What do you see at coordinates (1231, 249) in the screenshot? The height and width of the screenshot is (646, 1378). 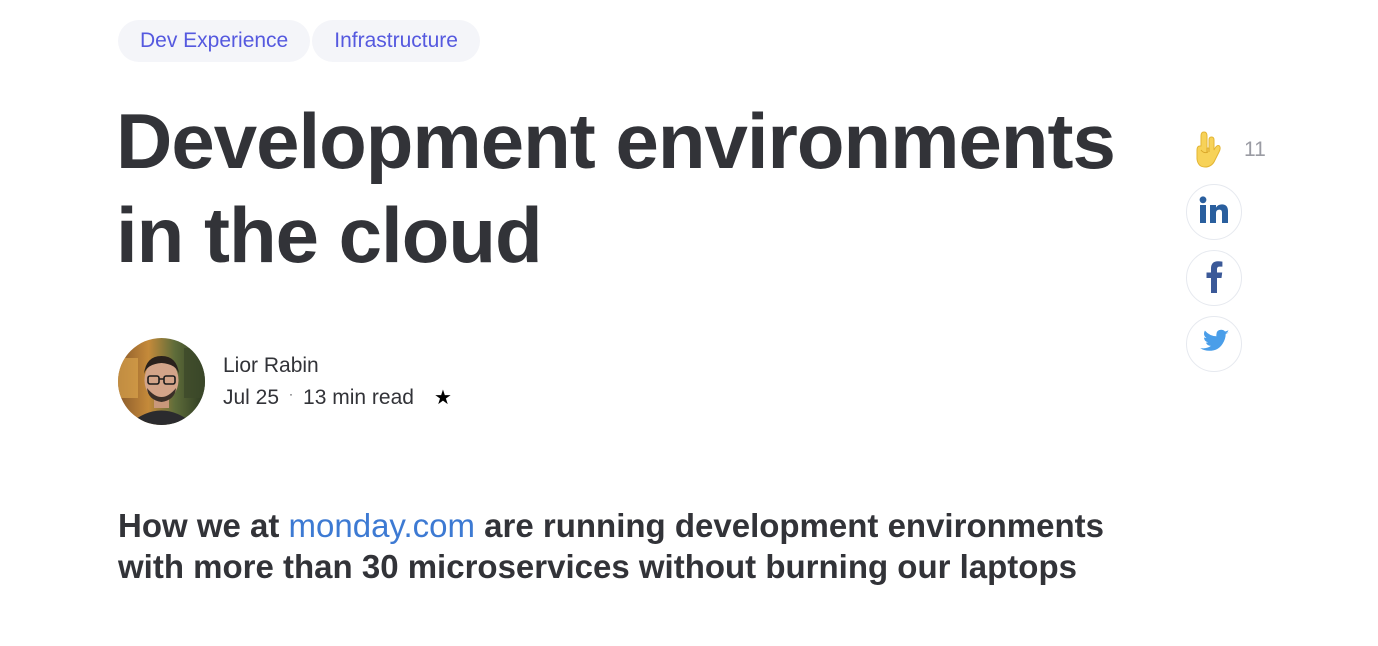 I see `share-sidebar: 11` at bounding box center [1231, 249].